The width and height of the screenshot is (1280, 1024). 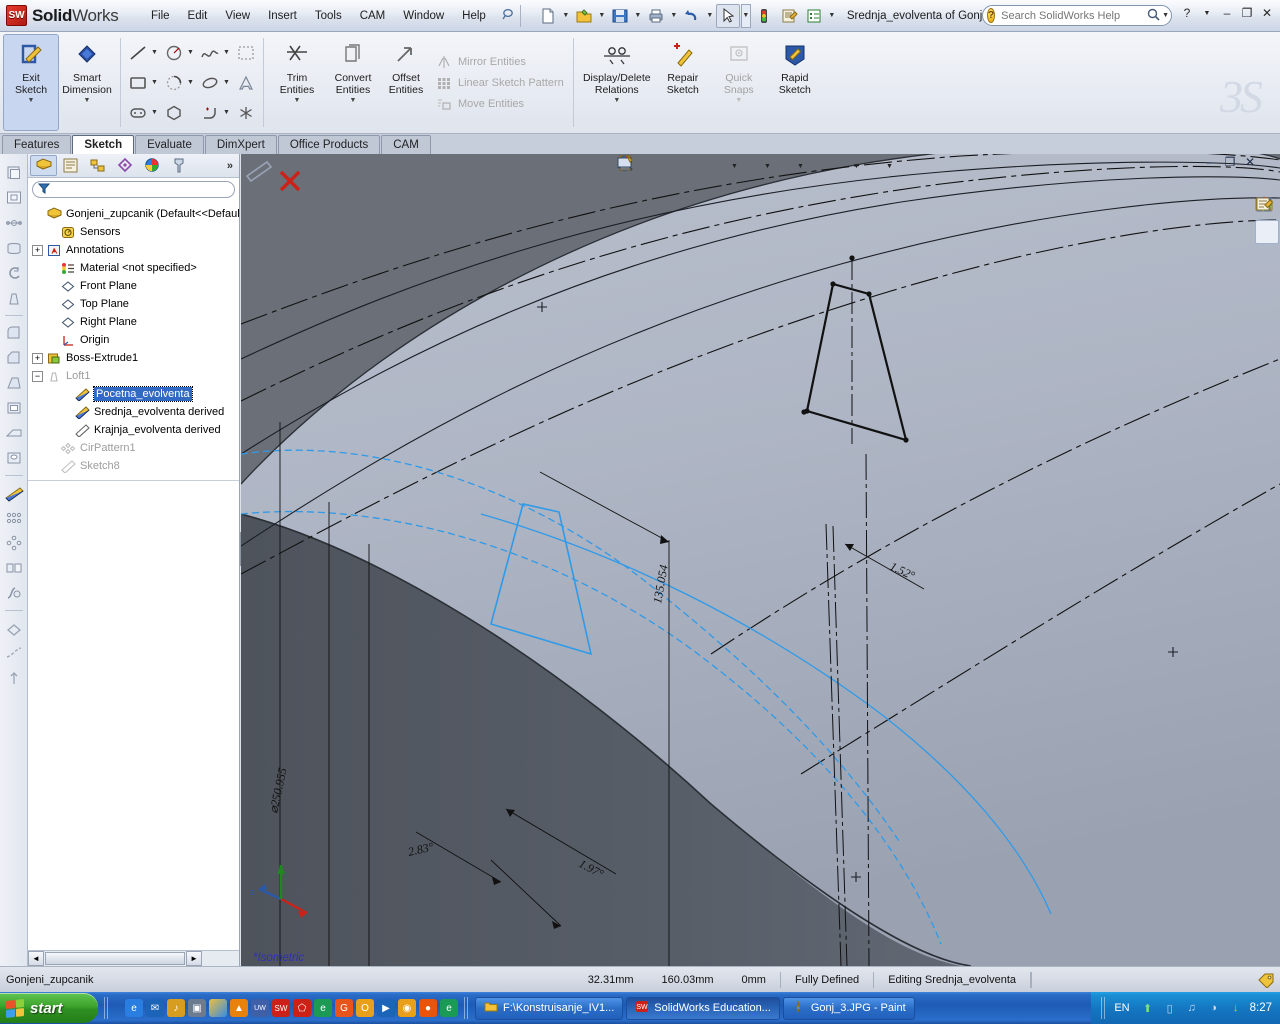 What do you see at coordinates (192, 82) in the screenshot?
I see `arc-dropdown: ▼` at bounding box center [192, 82].